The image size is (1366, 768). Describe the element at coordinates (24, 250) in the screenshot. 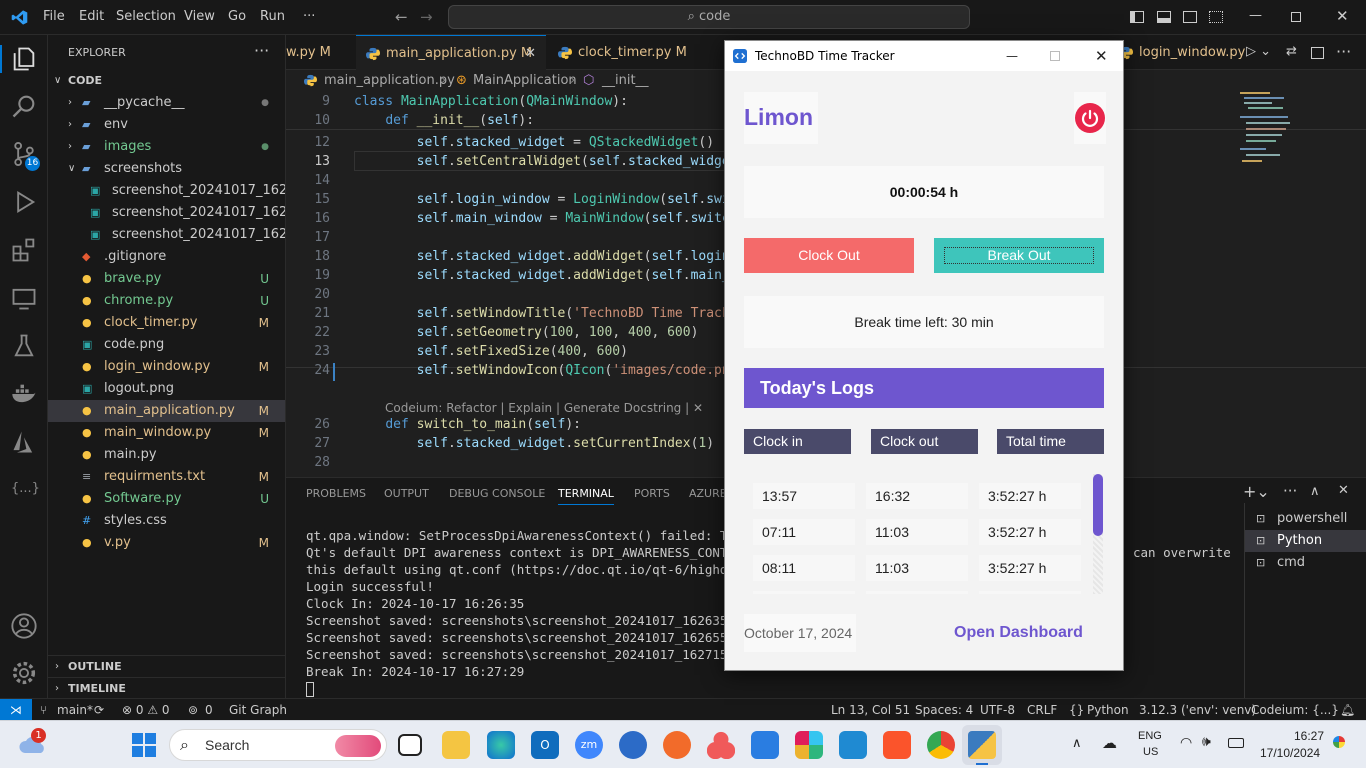

I see `extensions-icon` at that location.